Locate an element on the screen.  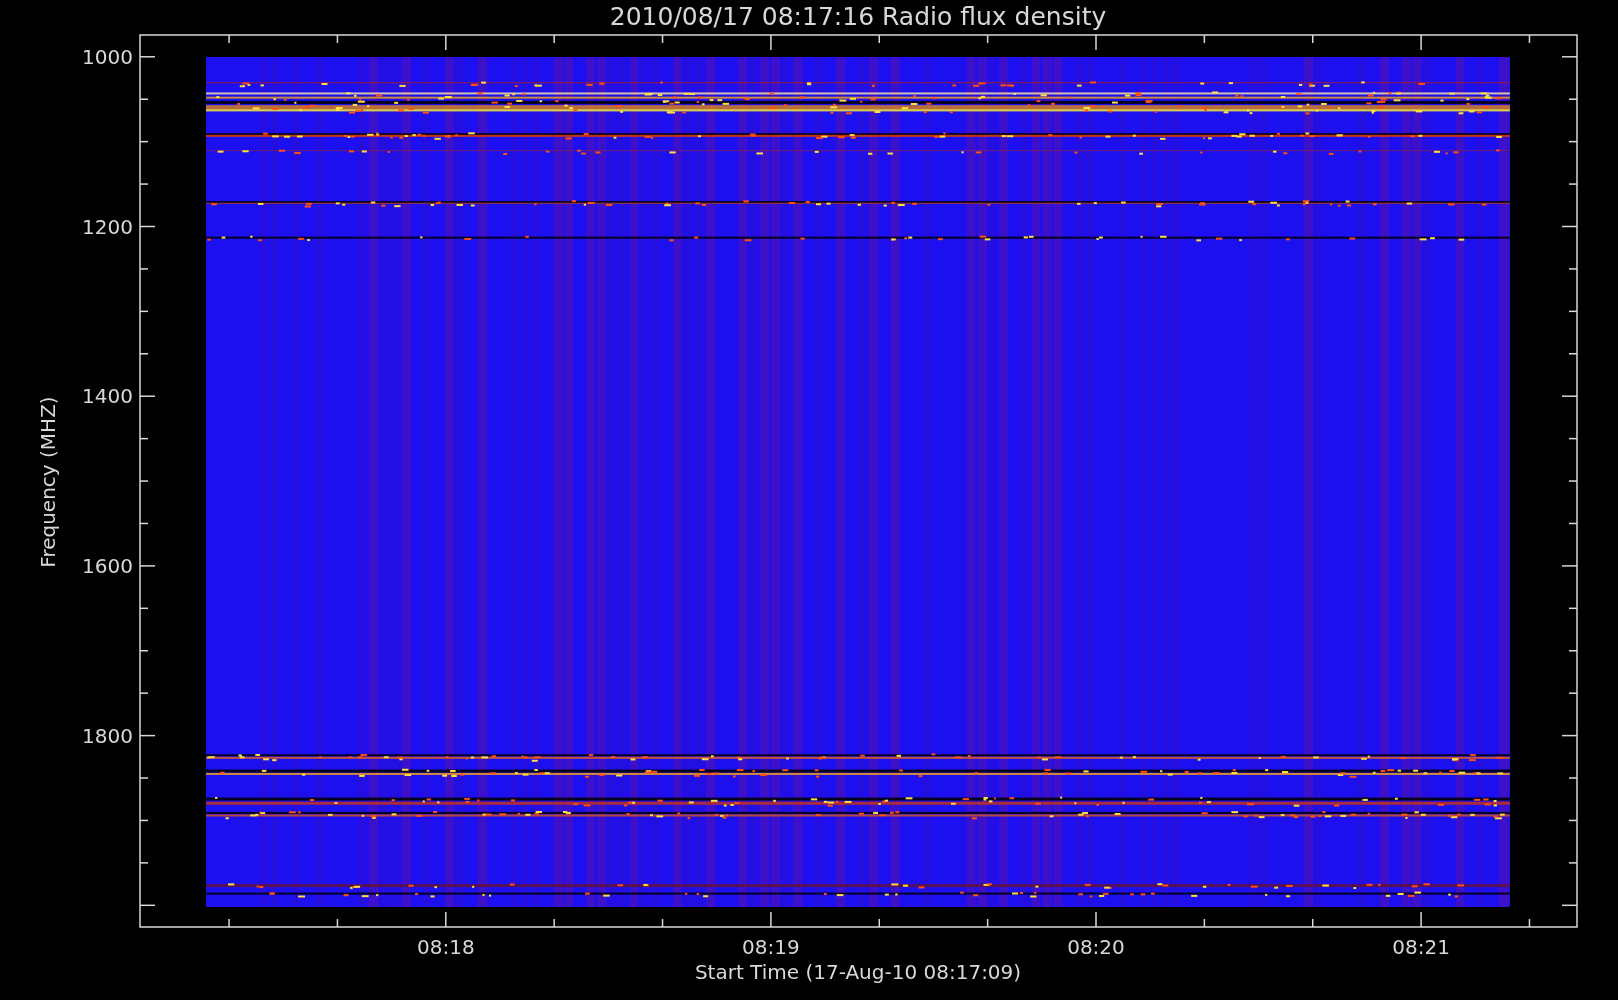
plot-title: 2010/08/17 08:17:16 Radio flux density is located at coordinates (858, 16).